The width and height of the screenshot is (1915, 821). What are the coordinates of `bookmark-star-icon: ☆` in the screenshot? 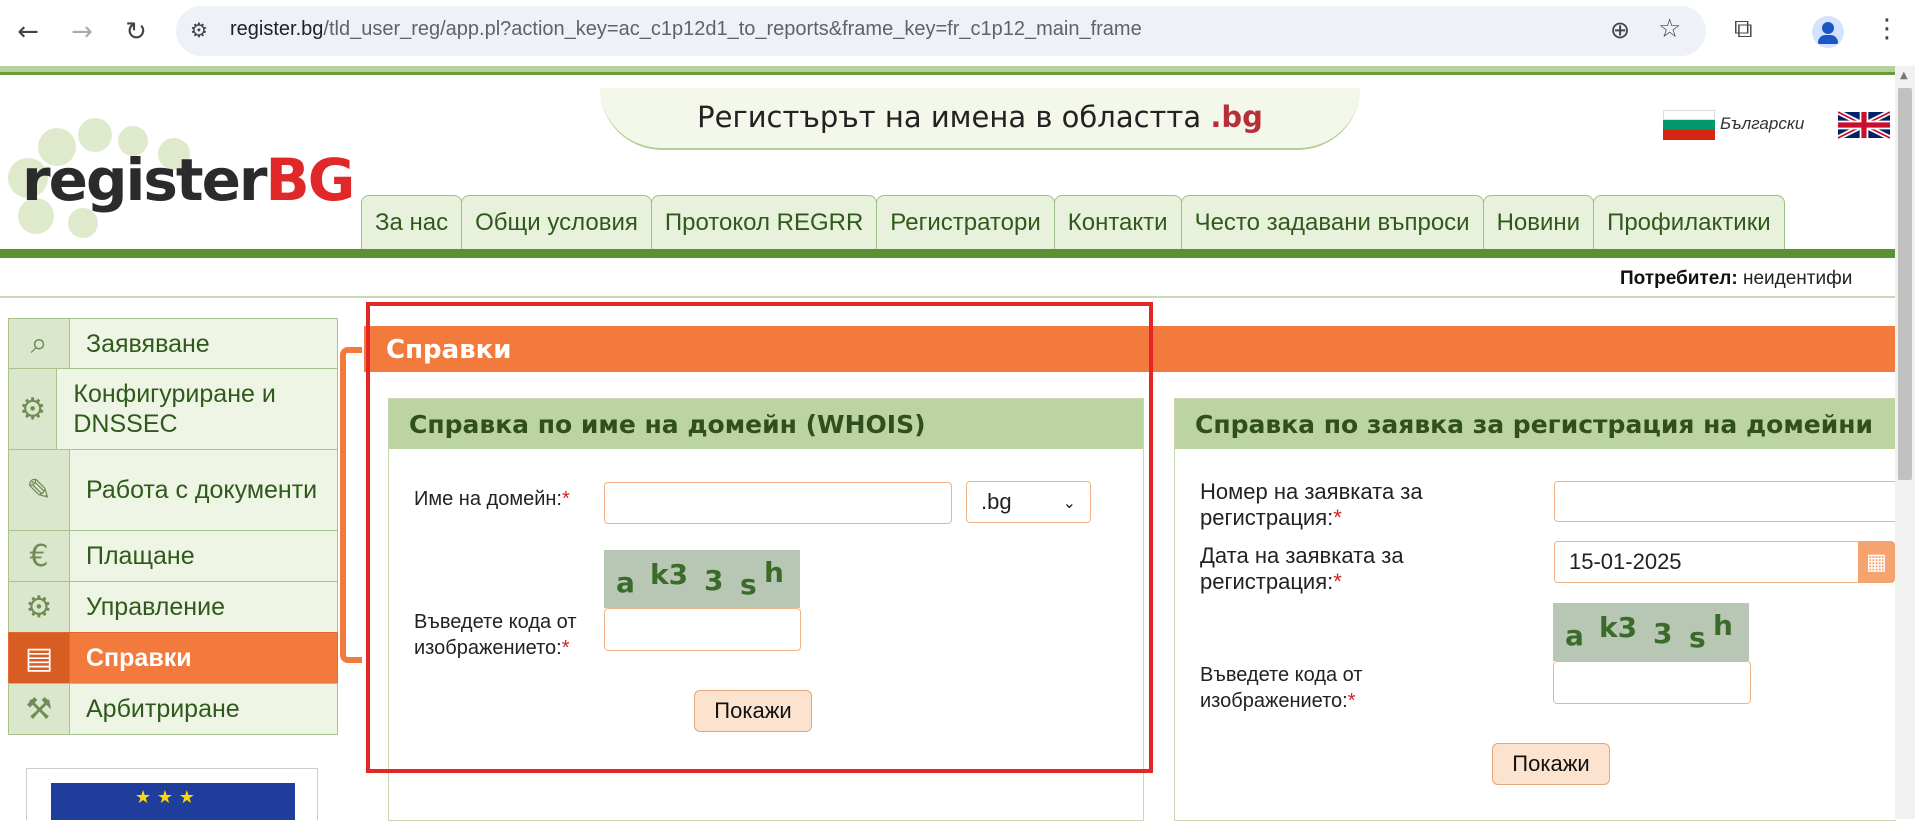 It's located at (1669, 29).